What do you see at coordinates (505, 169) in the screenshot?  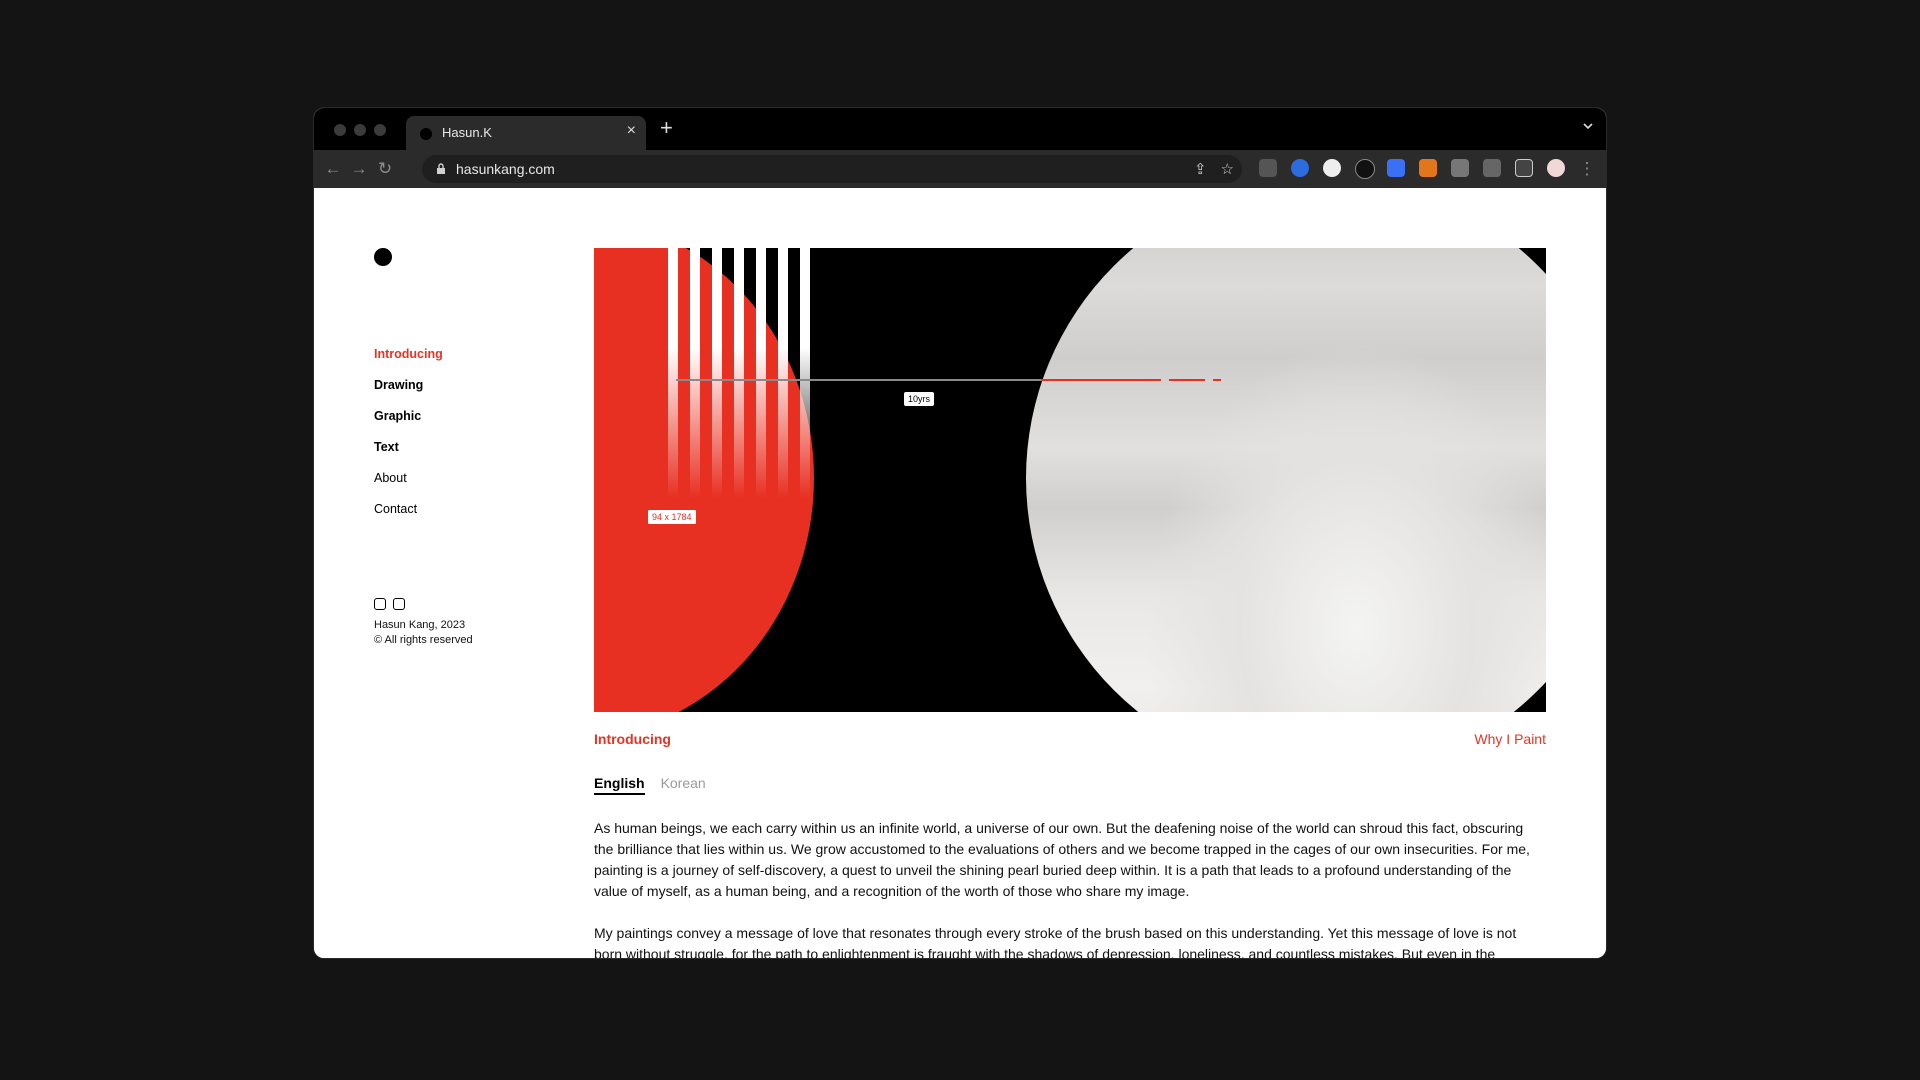 I see `url-text: hasunkang.com` at bounding box center [505, 169].